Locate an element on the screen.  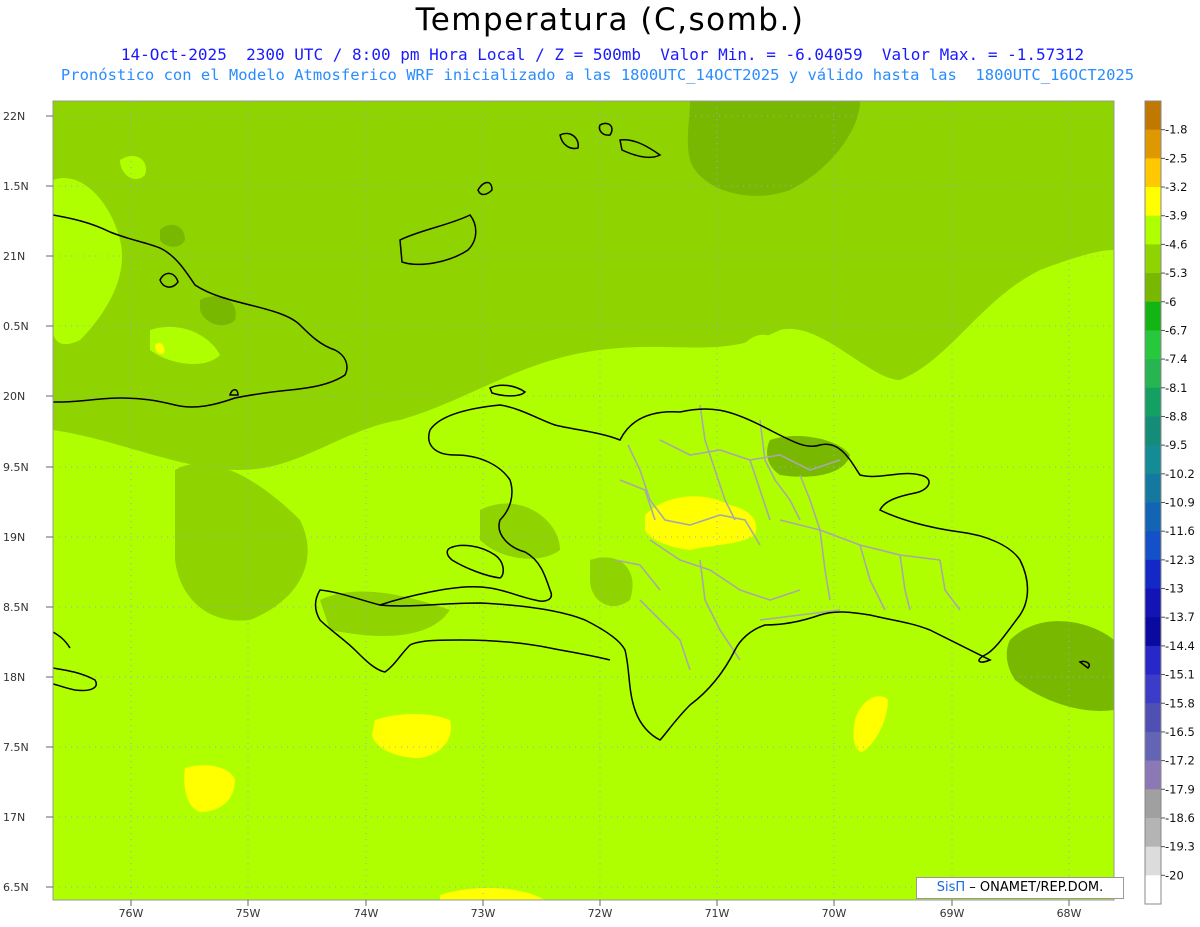
colorbar-label: -3.2 is located at coordinates (1176, 187).